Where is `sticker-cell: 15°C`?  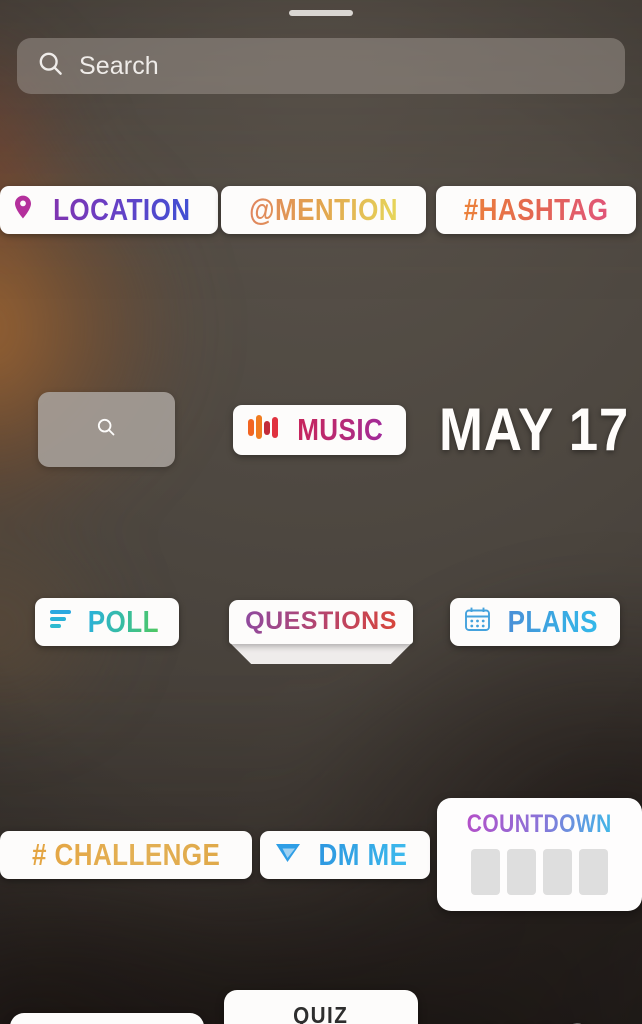
sticker-cell: 15°C is located at coordinates (535, 1019).